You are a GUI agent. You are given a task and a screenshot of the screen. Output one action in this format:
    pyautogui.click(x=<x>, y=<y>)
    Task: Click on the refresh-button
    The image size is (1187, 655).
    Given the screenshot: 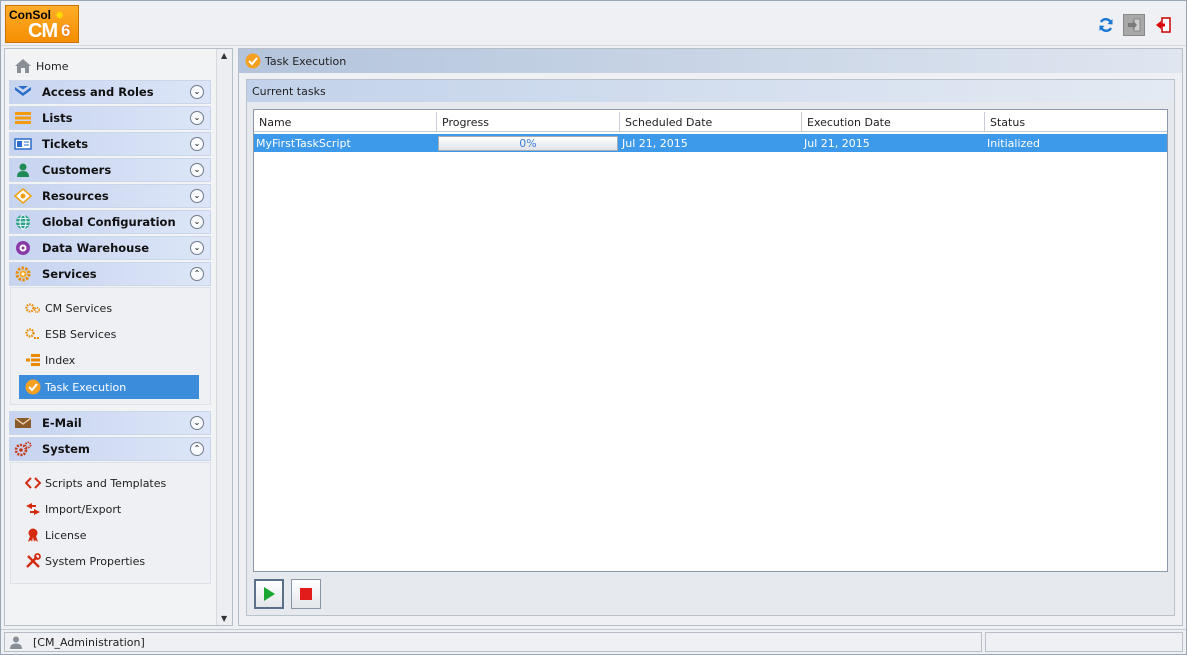 What is the action you would take?
    pyautogui.click(x=1106, y=25)
    